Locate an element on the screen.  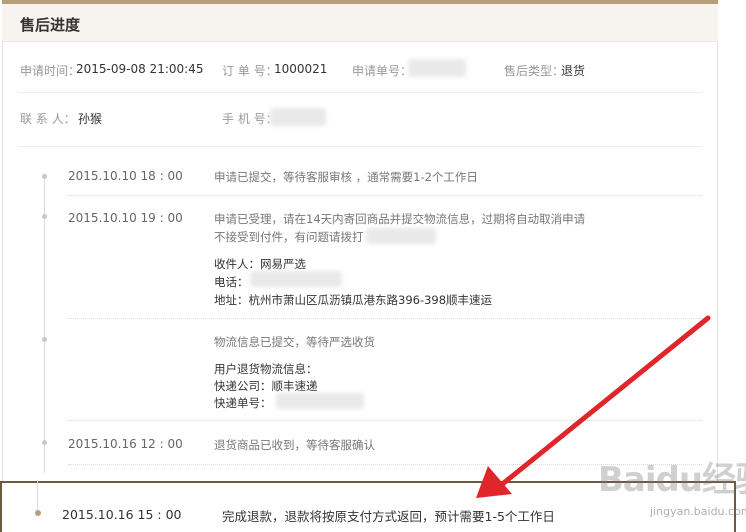
watermark-url: jingyan.baidu.com is located at coordinates (698, 511).